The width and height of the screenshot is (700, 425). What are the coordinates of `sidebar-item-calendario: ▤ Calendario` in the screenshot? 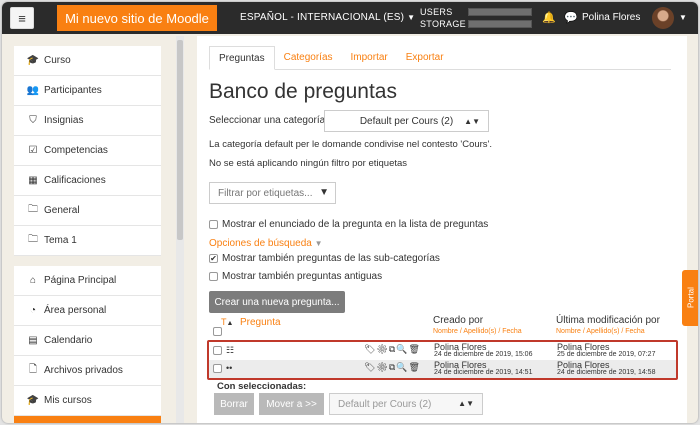 It's located at (87, 341).